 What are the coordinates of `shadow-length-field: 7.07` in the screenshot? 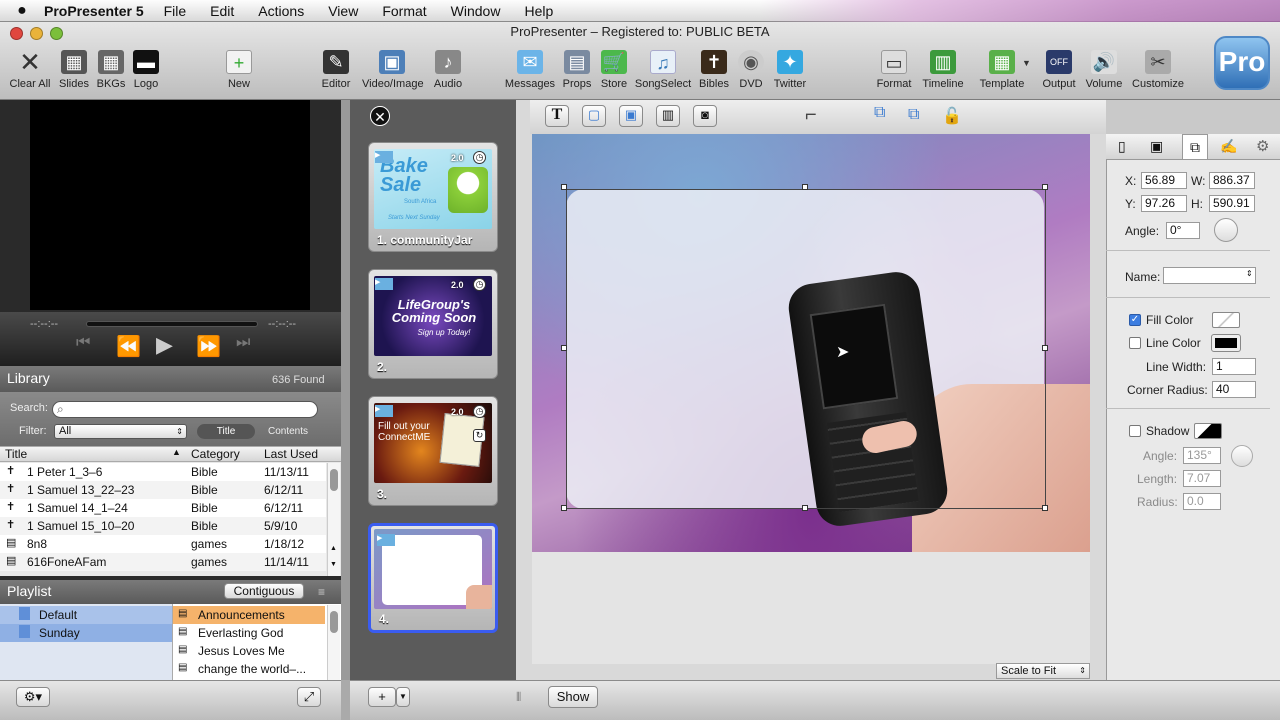 It's located at (1202, 478).